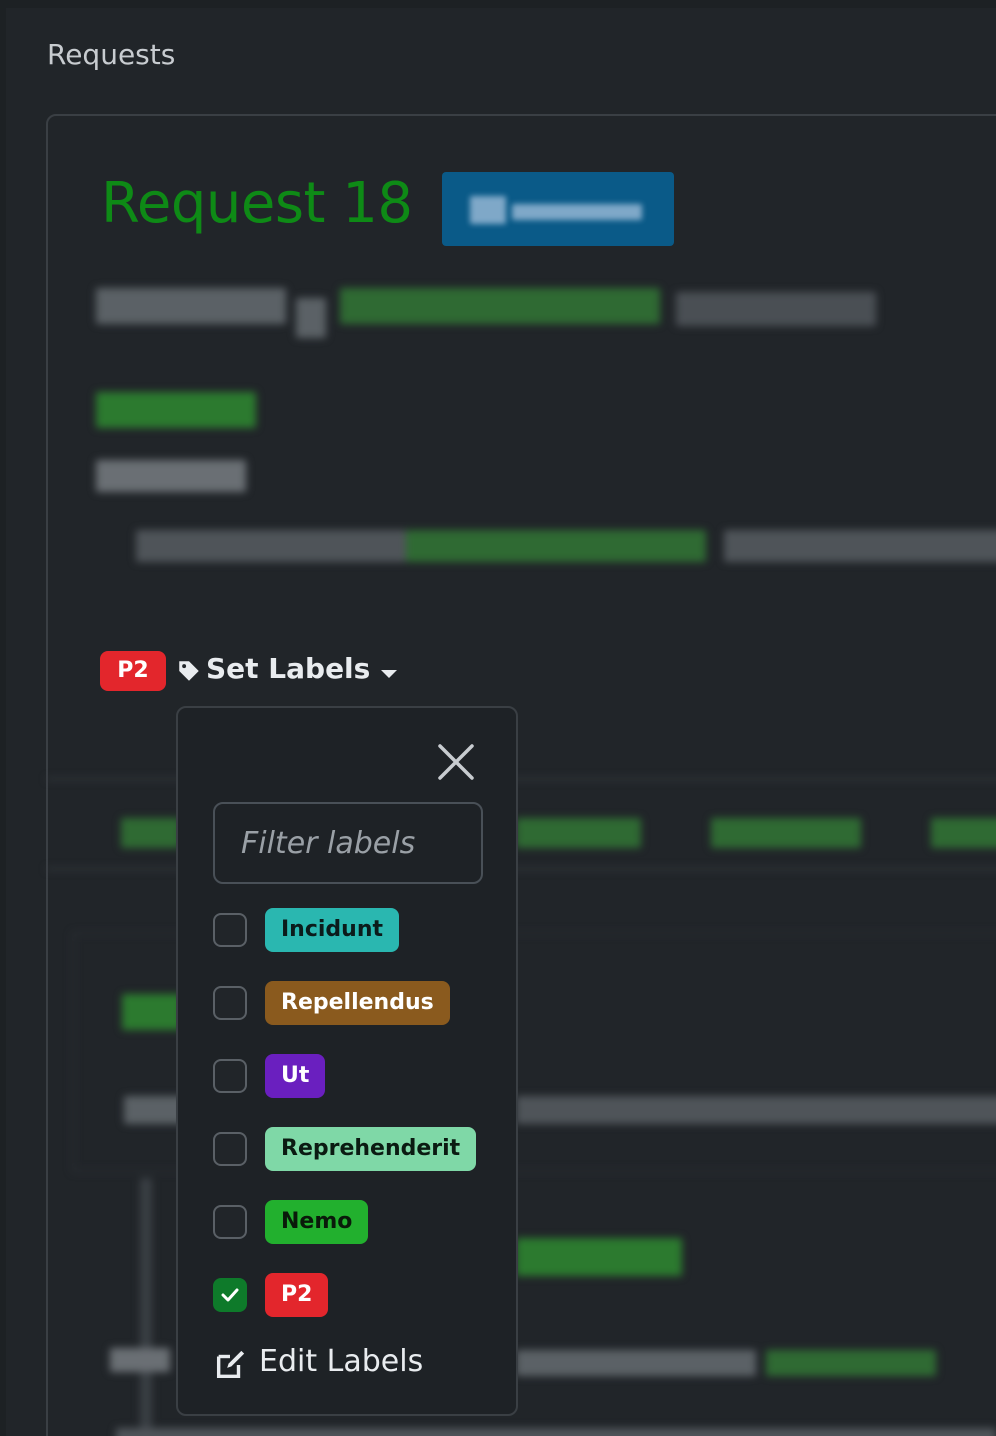  Describe the element at coordinates (189, 671) in the screenshot. I see `tag-icon` at that location.